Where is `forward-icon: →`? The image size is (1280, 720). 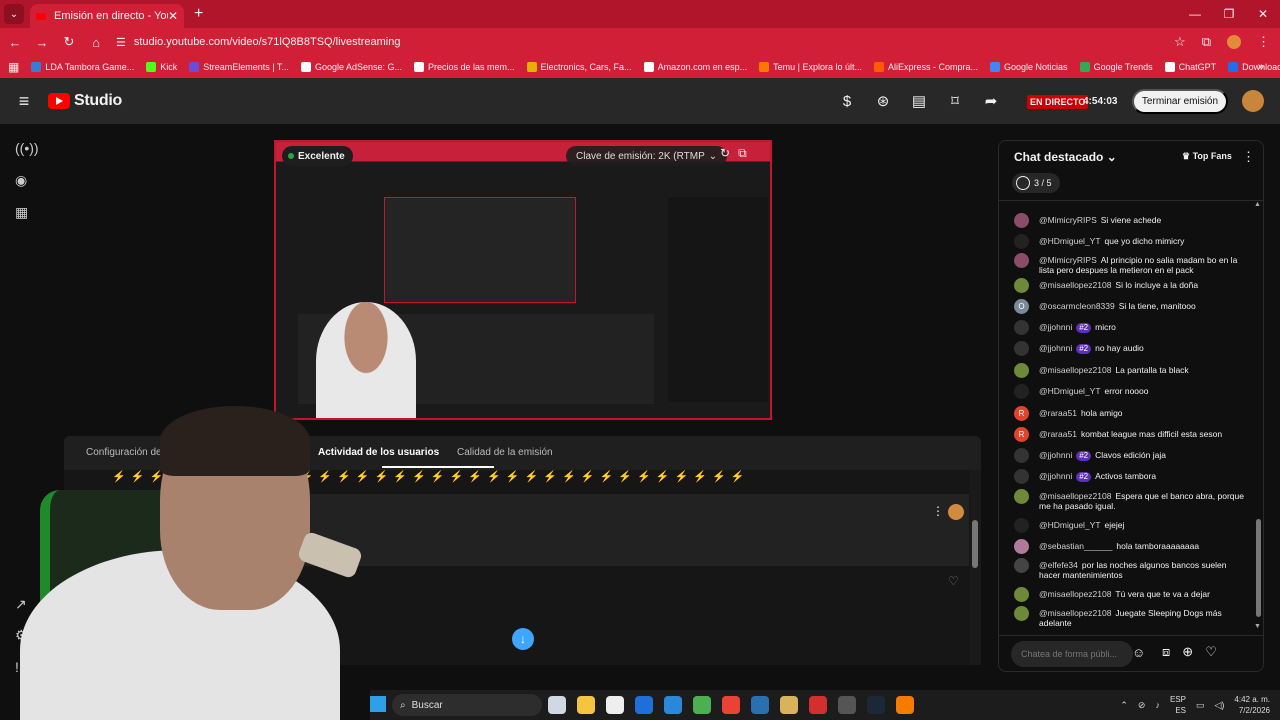
forward-icon: → is located at coordinates (42, 42).